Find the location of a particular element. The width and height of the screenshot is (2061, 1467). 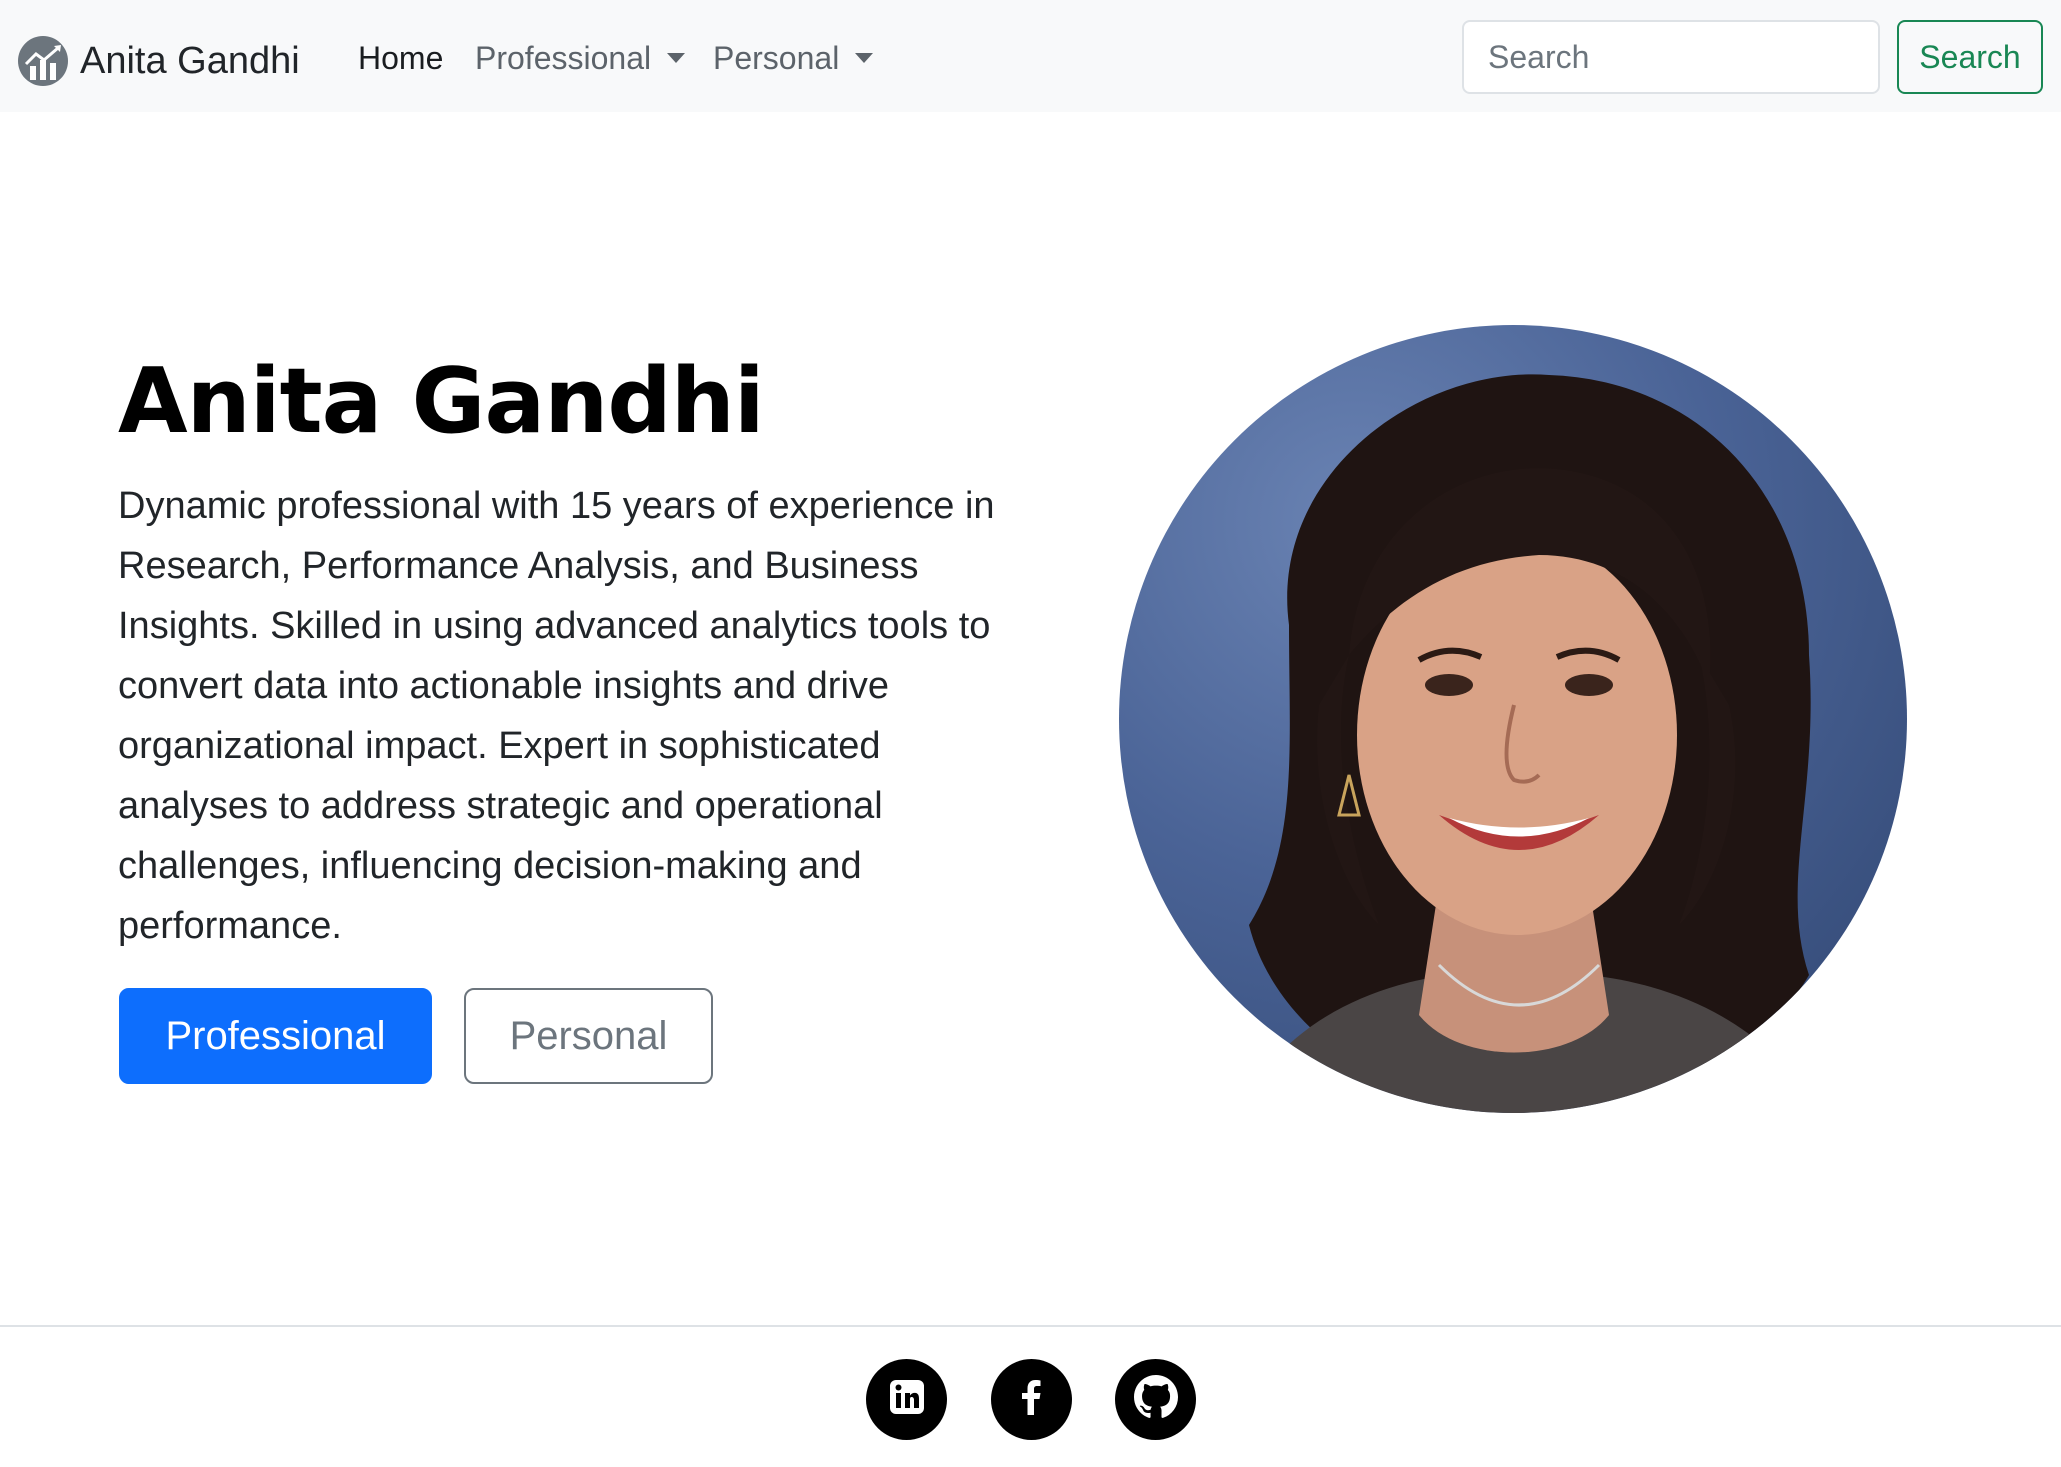

nav-personal-dropdown: Personal is located at coordinates (793, 58).